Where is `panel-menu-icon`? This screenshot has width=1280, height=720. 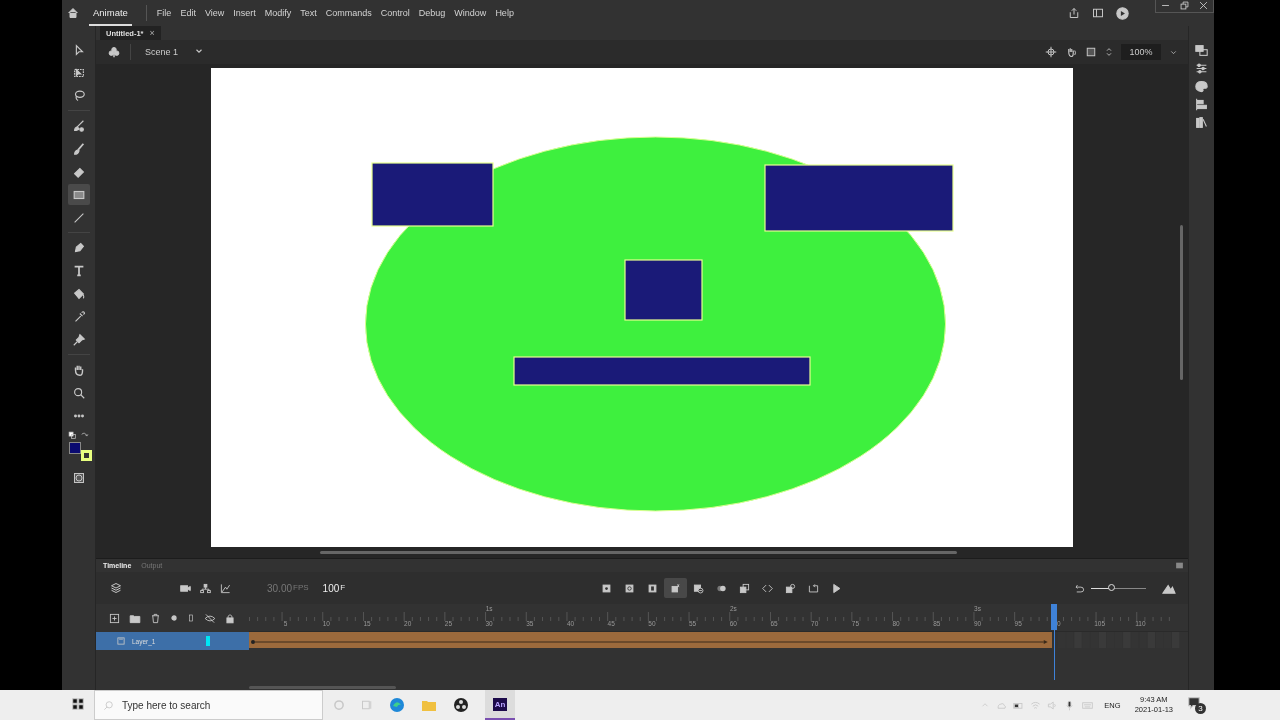 panel-menu-icon is located at coordinates (1179, 565).